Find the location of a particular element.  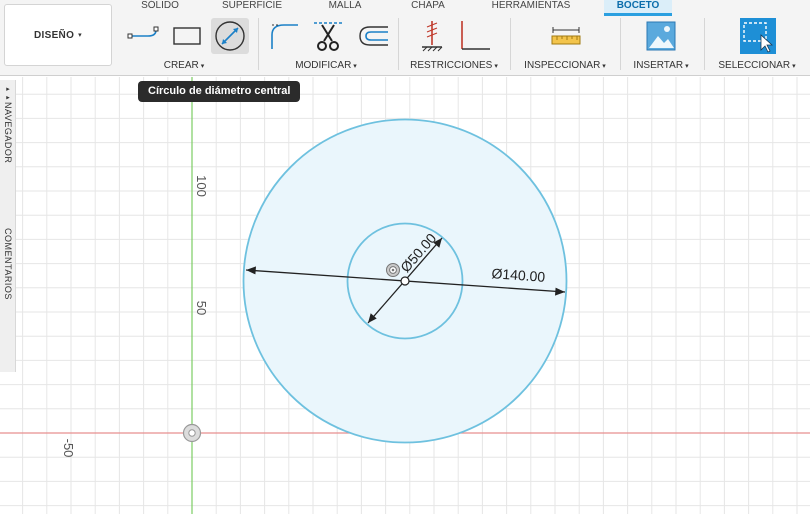

fix-constraint-button is located at coordinates (432, 36).